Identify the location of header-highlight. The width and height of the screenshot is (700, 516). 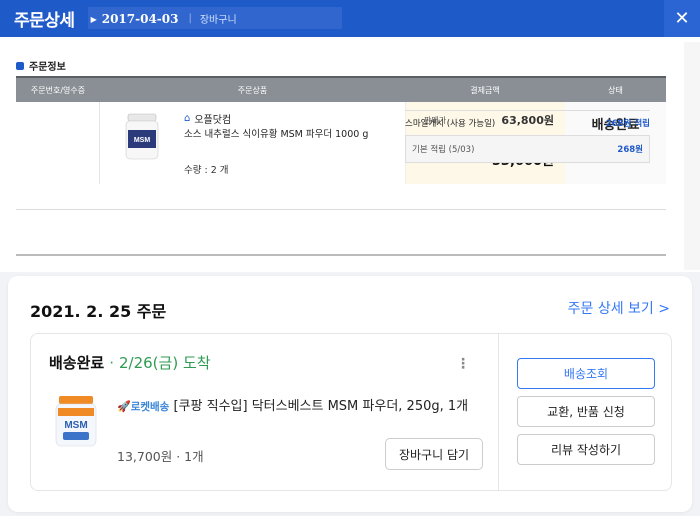
(215, 18).